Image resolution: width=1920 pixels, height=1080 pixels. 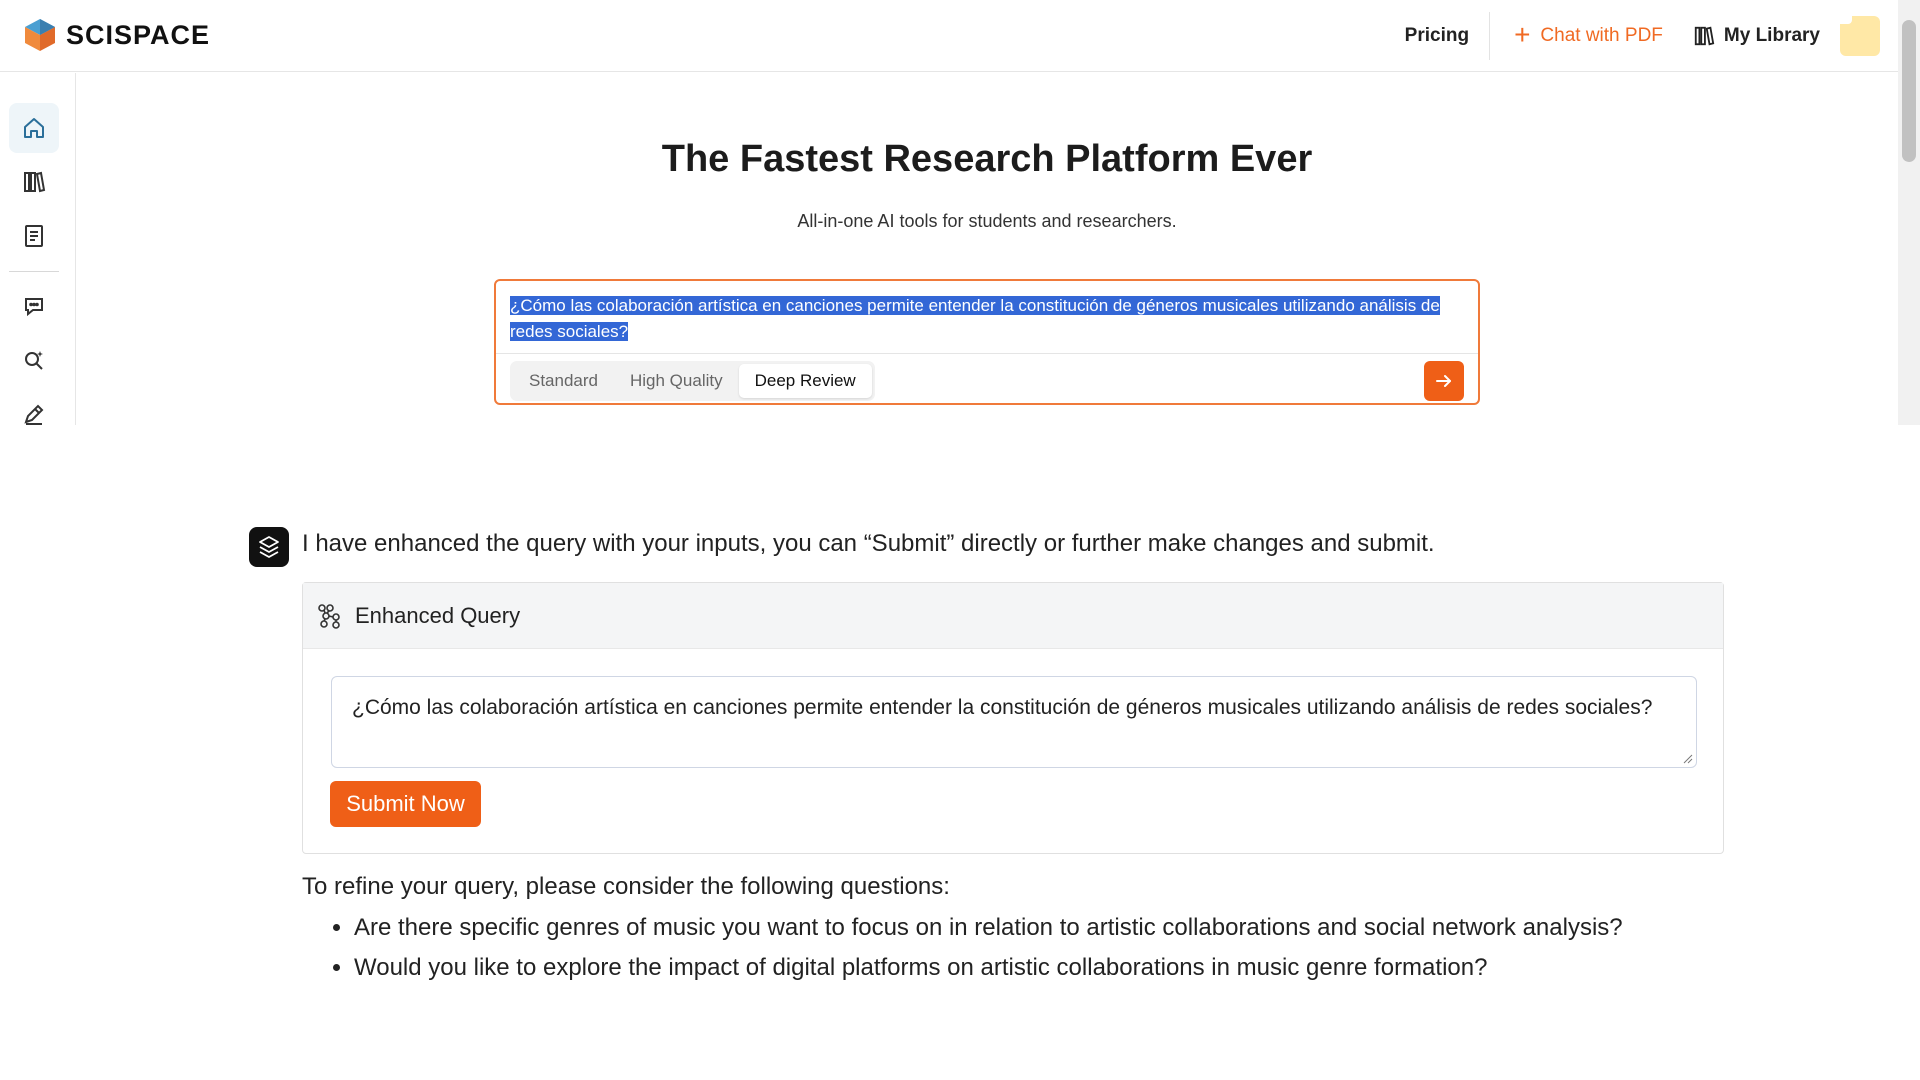 I want to click on search-divider, so click(x=987, y=353).